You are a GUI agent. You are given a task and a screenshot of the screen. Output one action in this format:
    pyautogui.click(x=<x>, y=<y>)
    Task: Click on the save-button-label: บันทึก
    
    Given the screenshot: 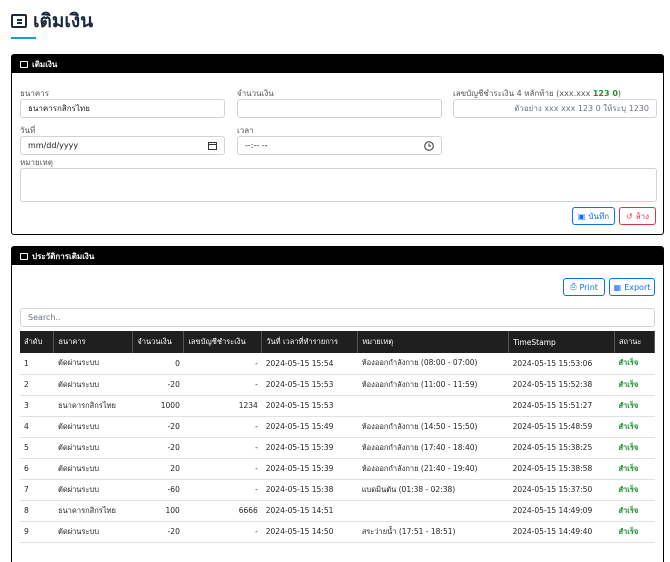 What is the action you would take?
    pyautogui.click(x=599, y=216)
    